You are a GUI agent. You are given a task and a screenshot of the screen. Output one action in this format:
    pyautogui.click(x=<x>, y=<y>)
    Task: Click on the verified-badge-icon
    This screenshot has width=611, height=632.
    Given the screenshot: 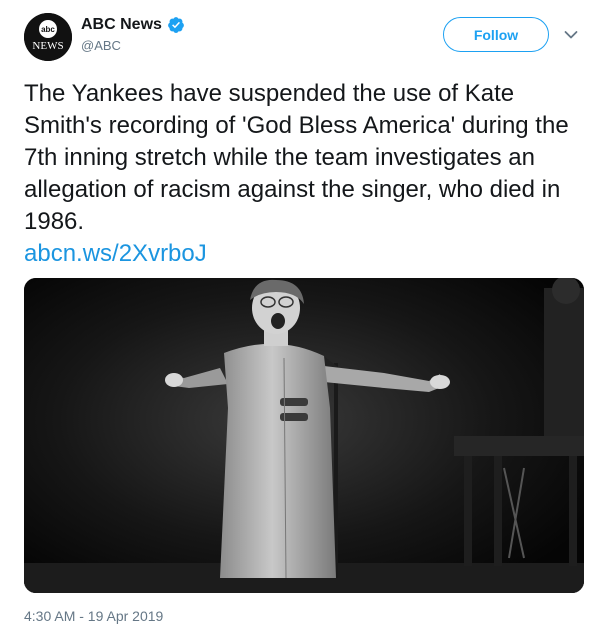 What is the action you would take?
    pyautogui.click(x=176, y=25)
    